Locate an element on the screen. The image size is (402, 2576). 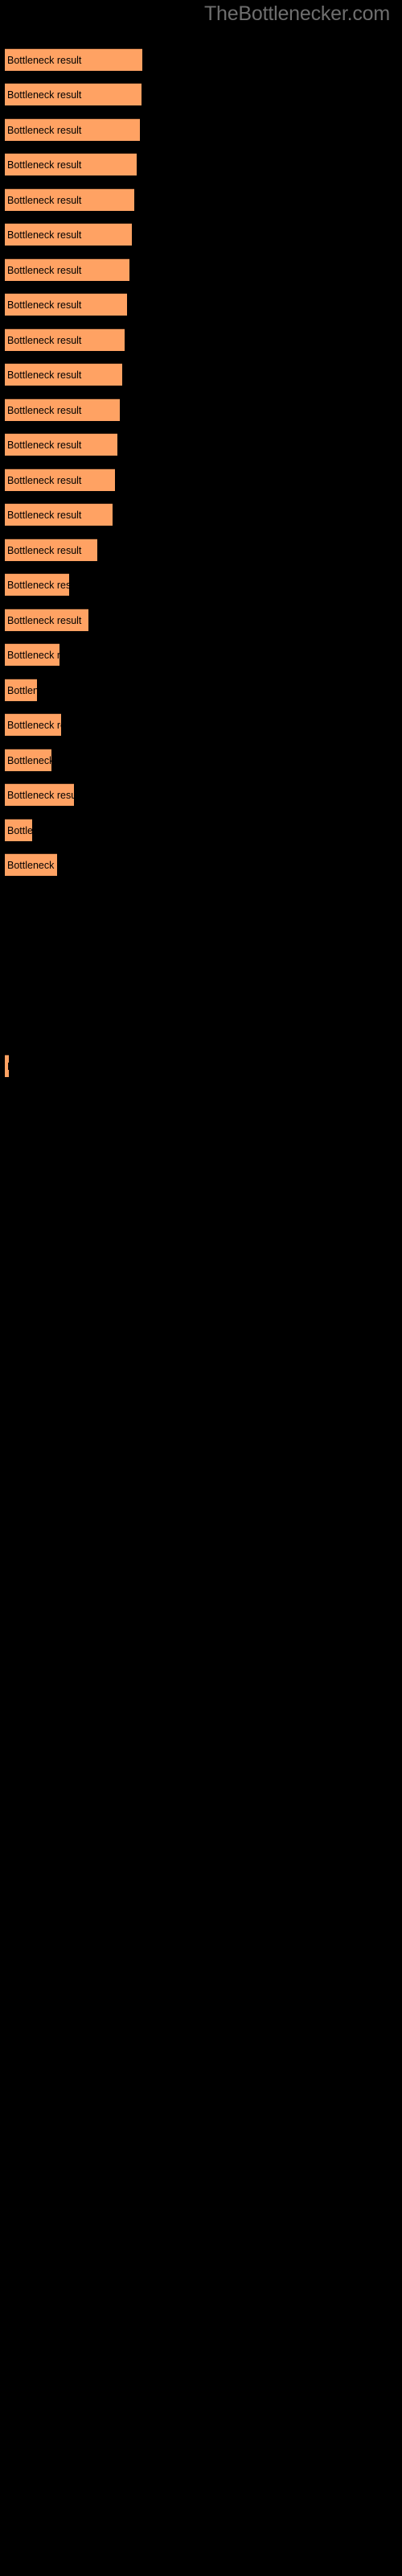
bar-18: Bottleneck result is located at coordinates (32, 654).